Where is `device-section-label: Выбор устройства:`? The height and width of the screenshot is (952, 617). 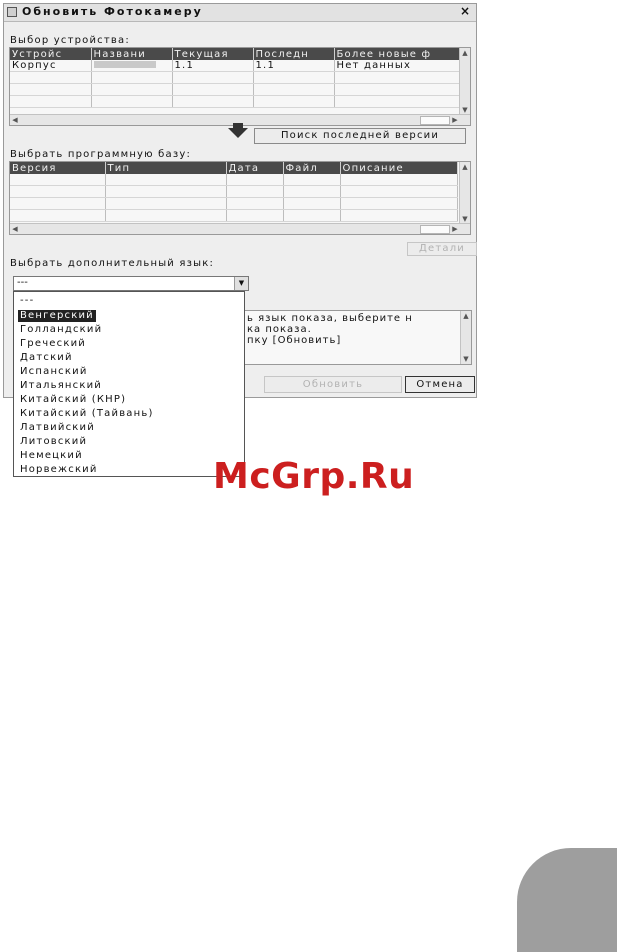
device-section-label: Выбор устройства: is located at coordinates (70, 40).